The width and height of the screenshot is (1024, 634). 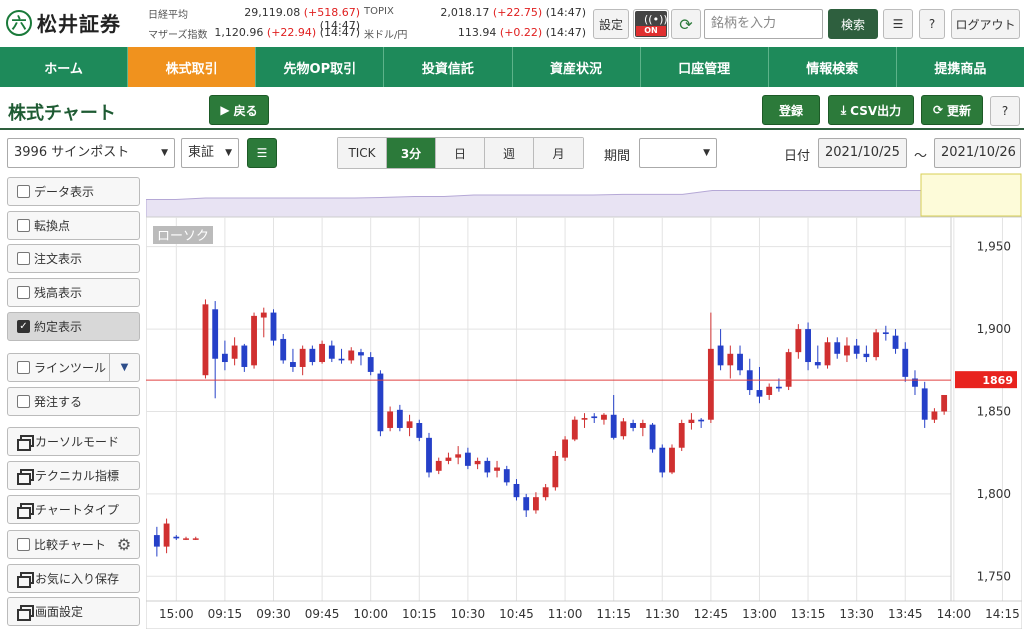 What do you see at coordinates (64, 67) in the screenshot?
I see `nav-item-0: ホーム` at bounding box center [64, 67].